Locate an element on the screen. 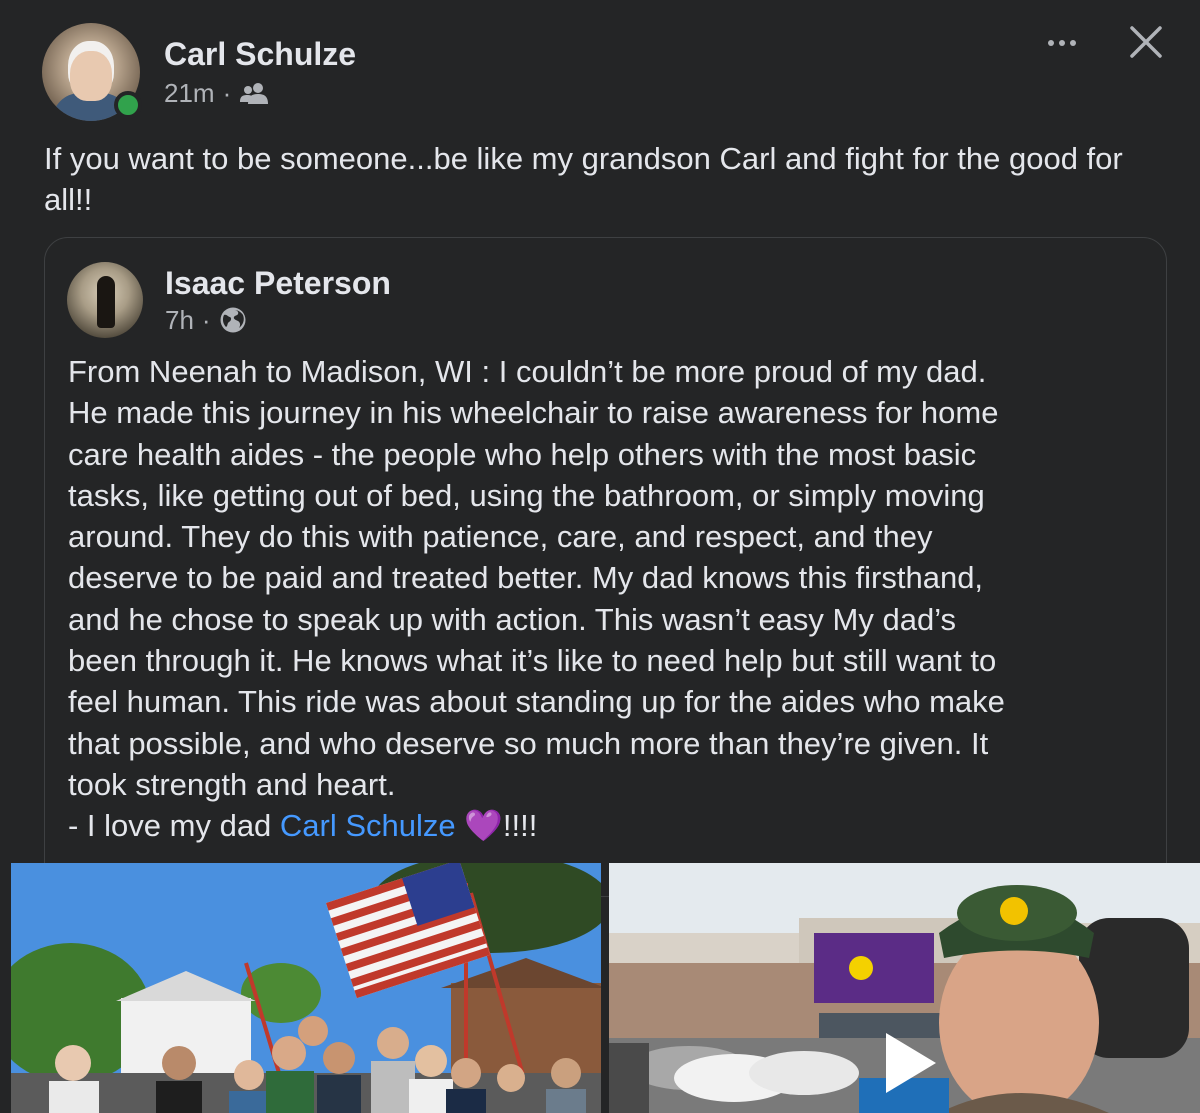 This screenshot has height=1113, width=1200. purple-heart-emoji: 💜 is located at coordinates (483, 826).